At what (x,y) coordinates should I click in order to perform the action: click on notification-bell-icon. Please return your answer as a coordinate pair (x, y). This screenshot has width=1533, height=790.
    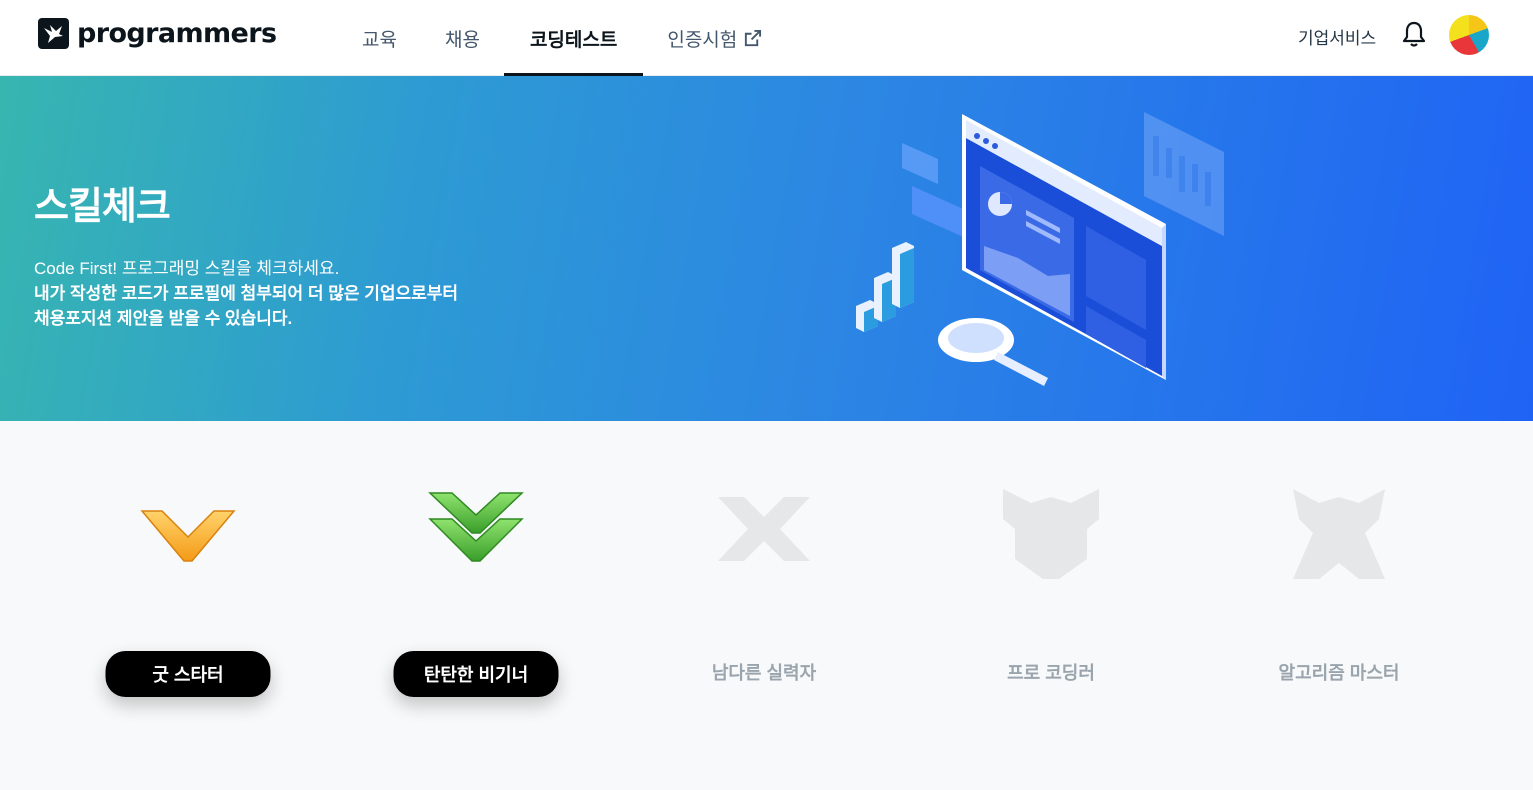
    Looking at the image, I should click on (1414, 36).